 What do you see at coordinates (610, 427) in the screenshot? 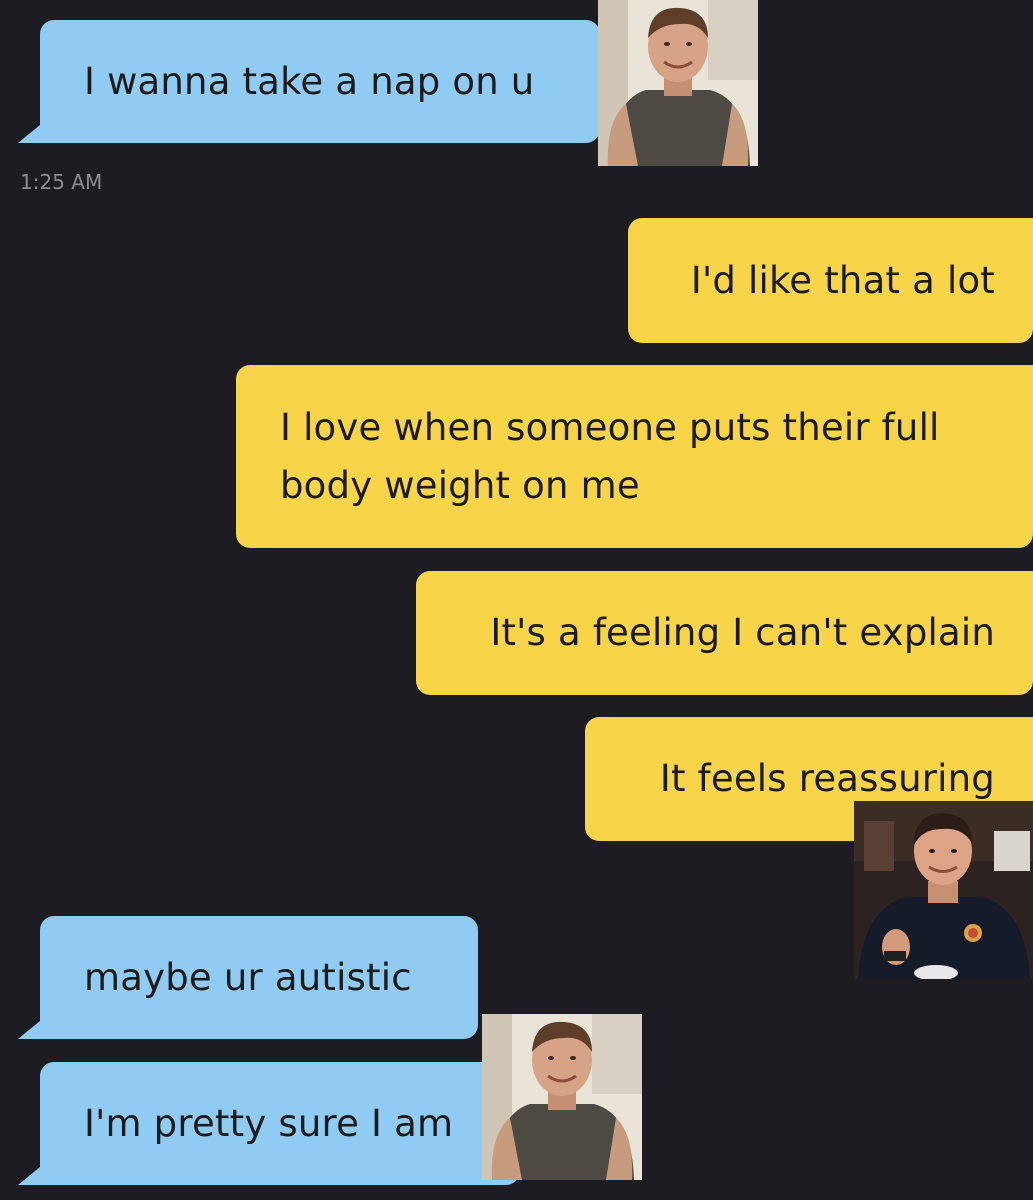
I see `message-line: I love when someone puts their full` at bounding box center [610, 427].